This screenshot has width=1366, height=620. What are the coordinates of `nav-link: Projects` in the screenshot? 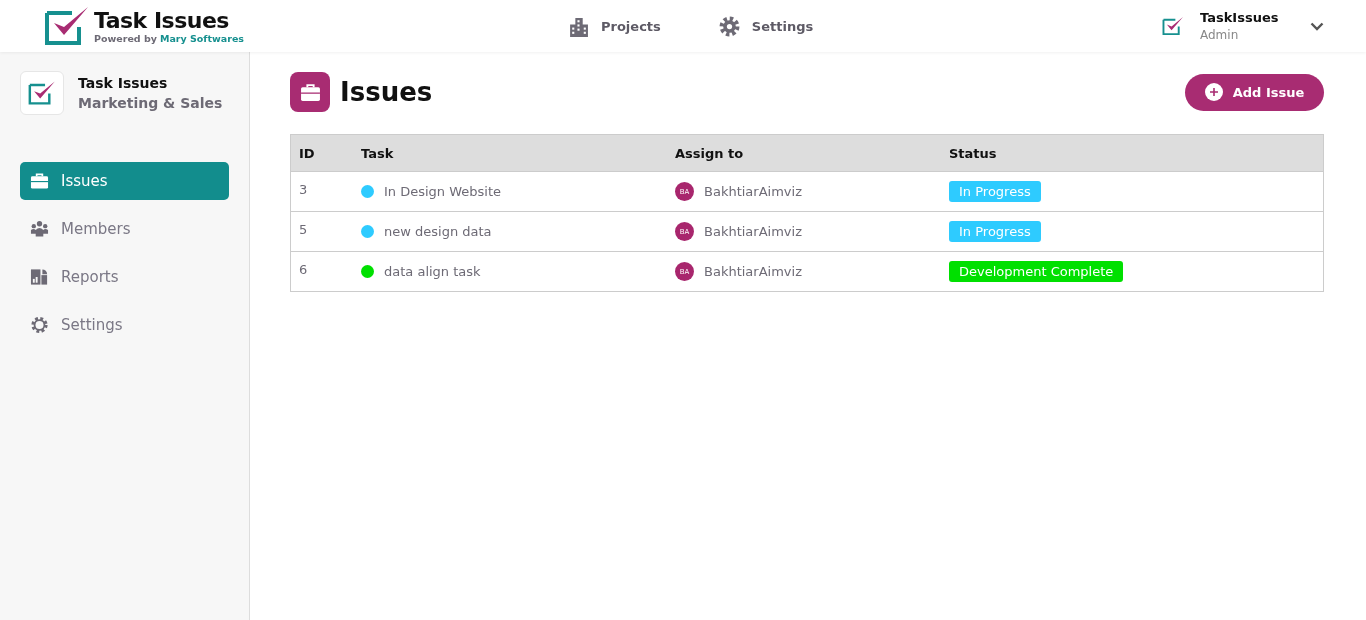 It's located at (614, 26).